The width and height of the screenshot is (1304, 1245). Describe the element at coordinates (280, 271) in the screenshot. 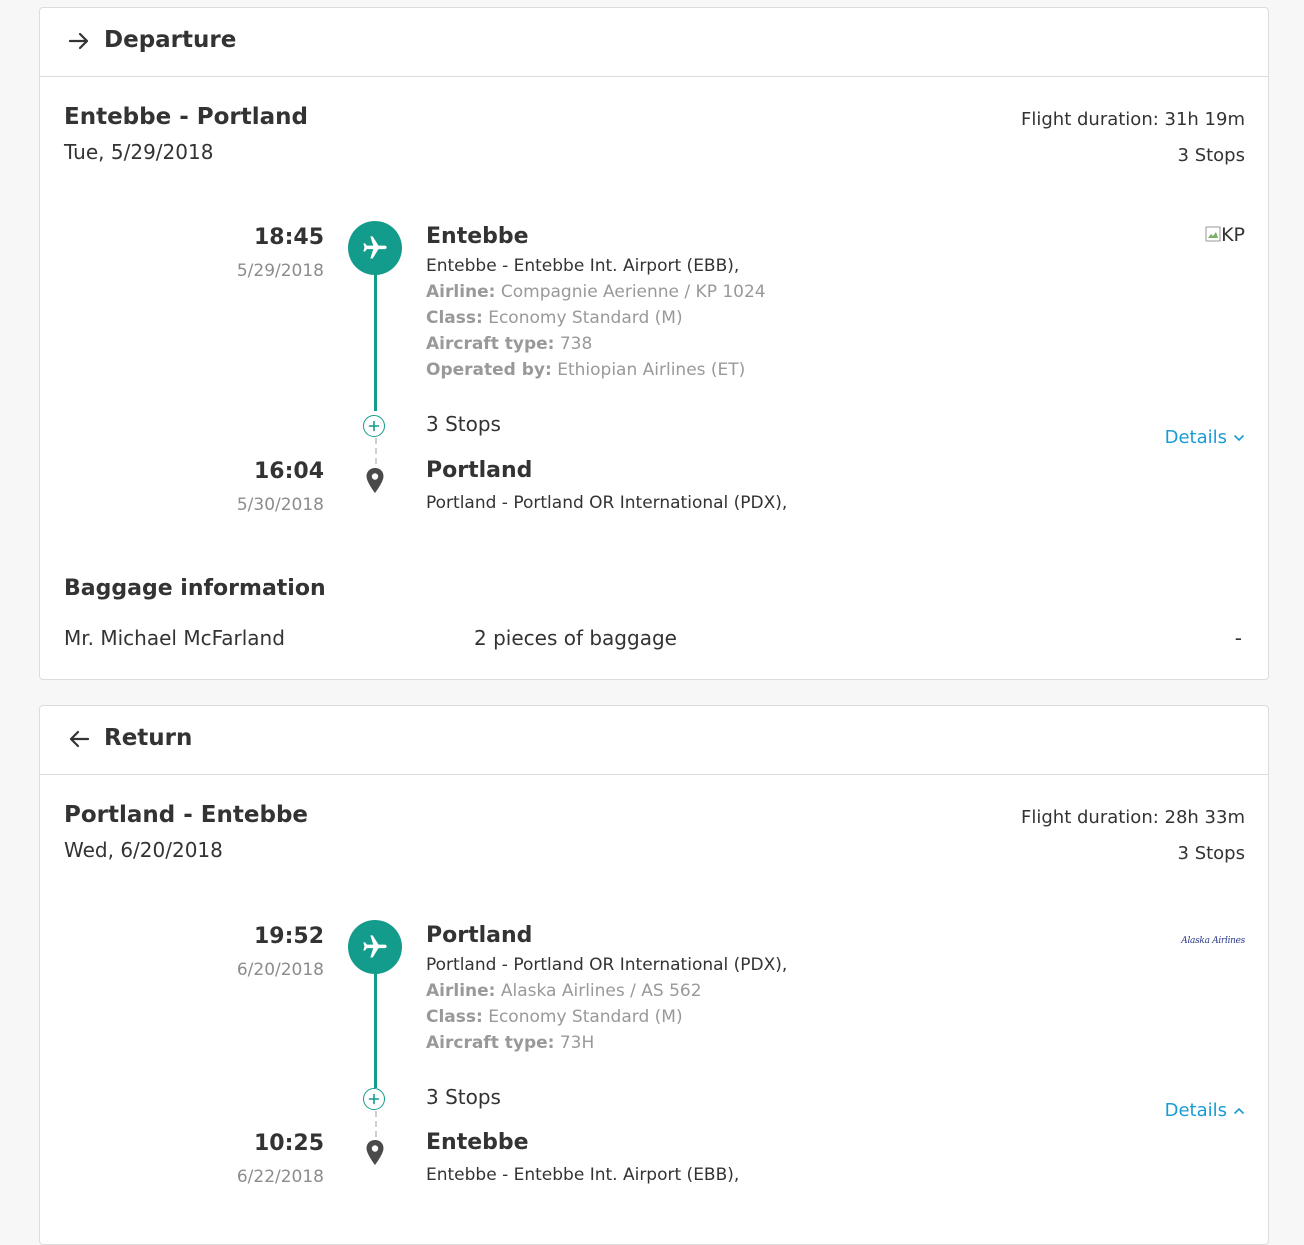

I see `departure-date: 5/29/2018` at that location.